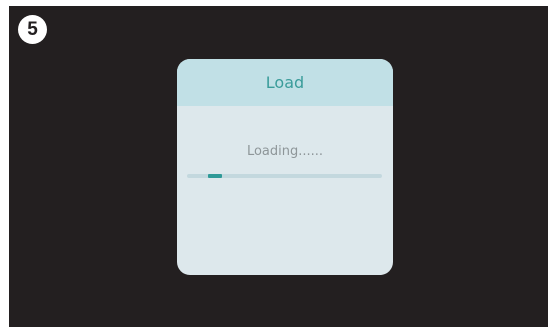 The width and height of the screenshot is (553, 327). I want to click on progress-bar, so click(284, 176).